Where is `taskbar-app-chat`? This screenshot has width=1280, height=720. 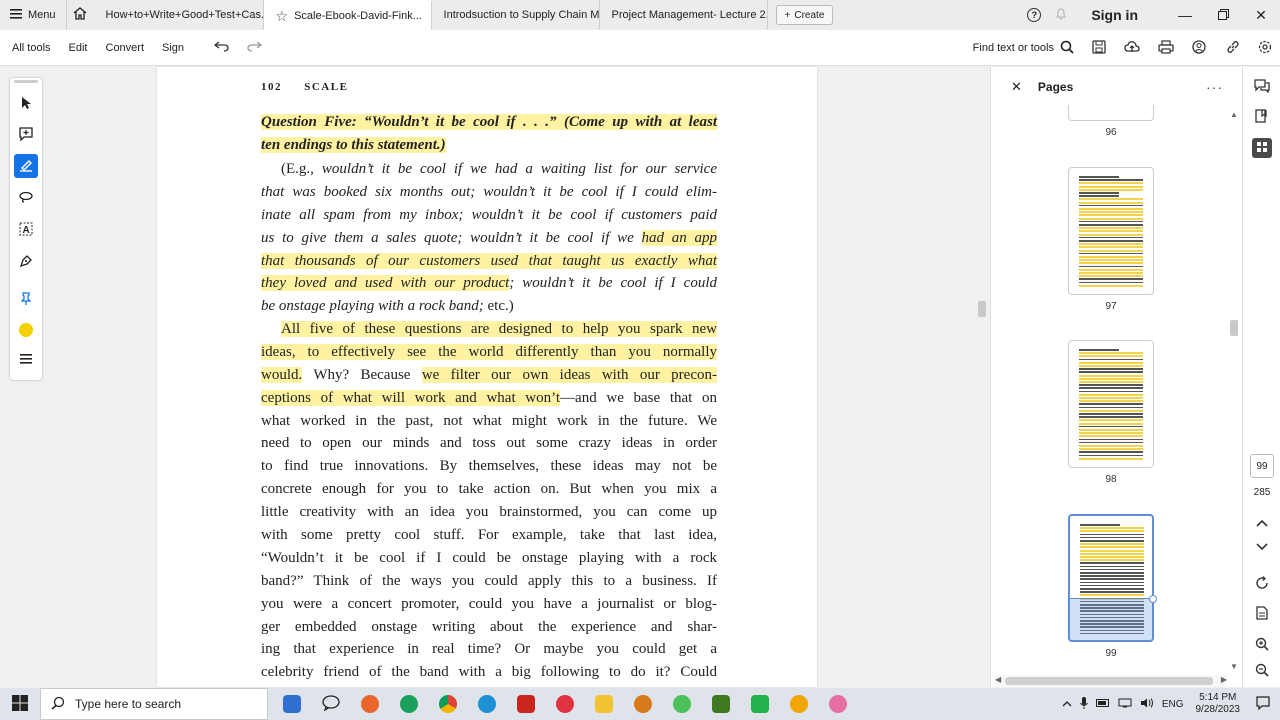
taskbar-app-chat is located at coordinates (330, 704).